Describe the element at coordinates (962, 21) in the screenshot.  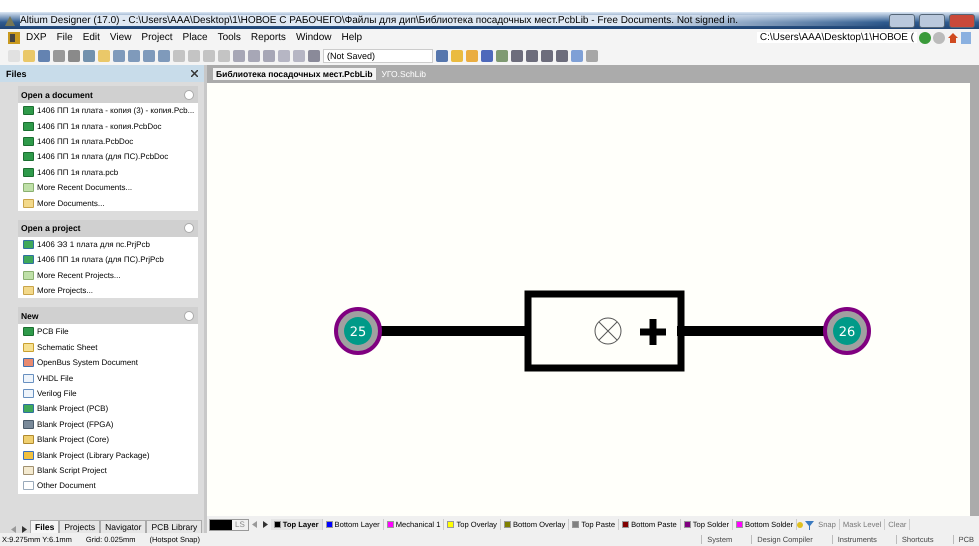
I see `close-button` at that location.